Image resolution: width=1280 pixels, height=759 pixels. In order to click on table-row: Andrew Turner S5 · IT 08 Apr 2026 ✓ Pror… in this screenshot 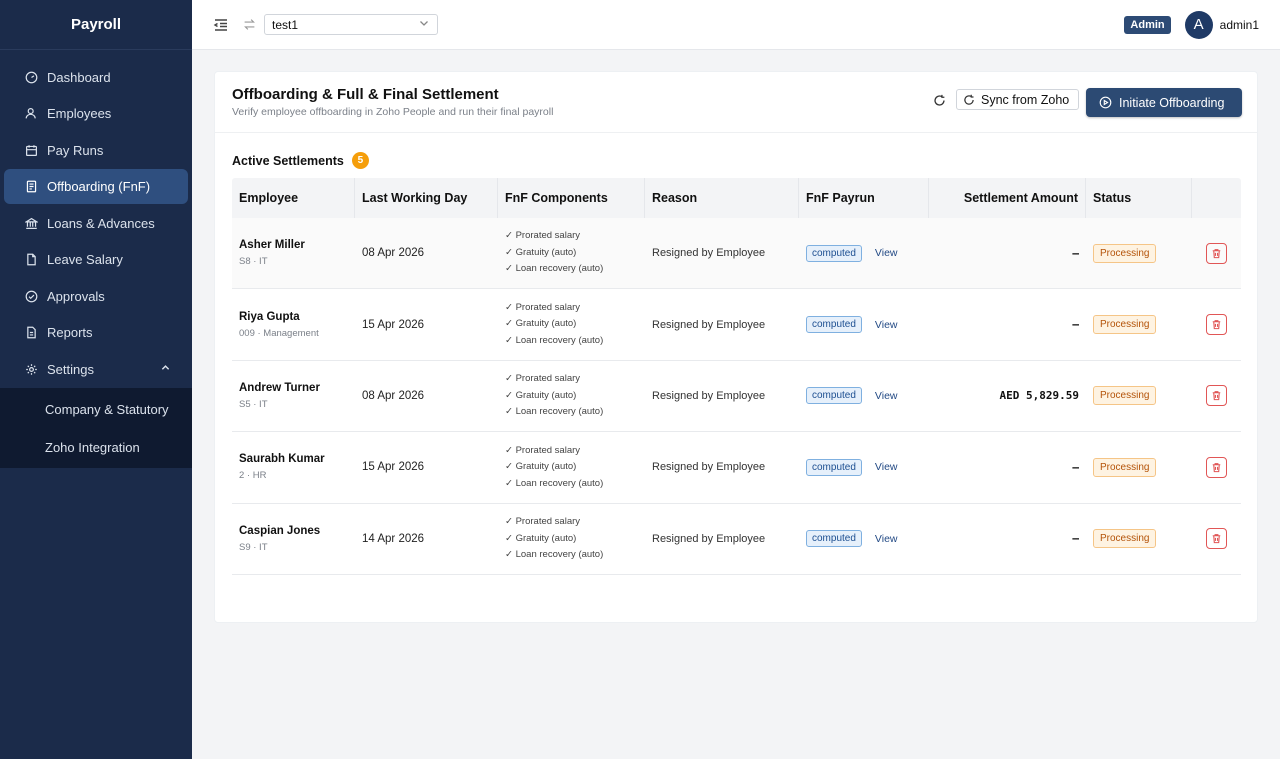, I will do `click(736, 397)`.